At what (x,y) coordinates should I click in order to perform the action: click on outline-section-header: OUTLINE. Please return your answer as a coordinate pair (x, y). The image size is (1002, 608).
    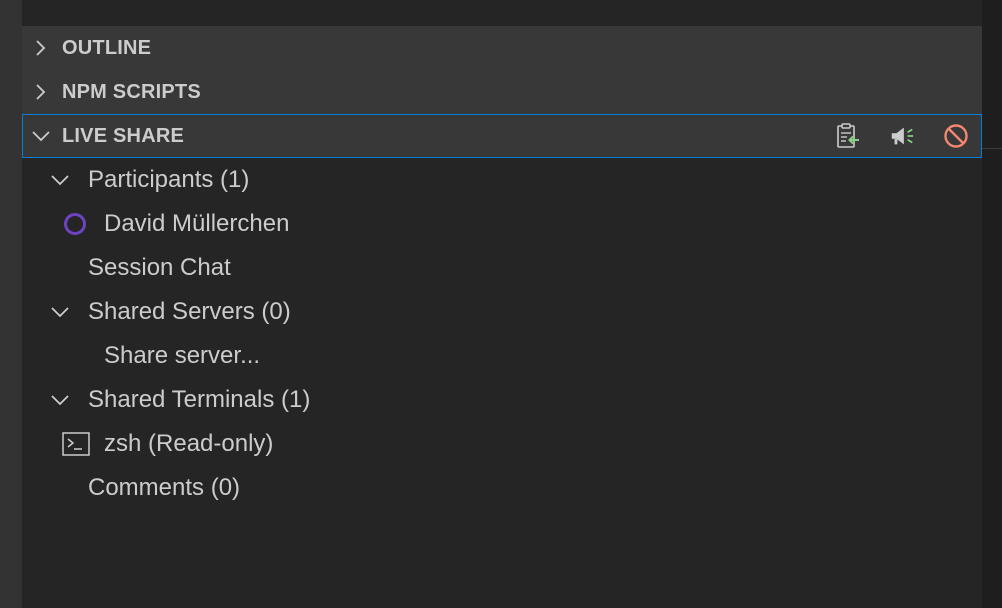
    Looking at the image, I should click on (502, 48).